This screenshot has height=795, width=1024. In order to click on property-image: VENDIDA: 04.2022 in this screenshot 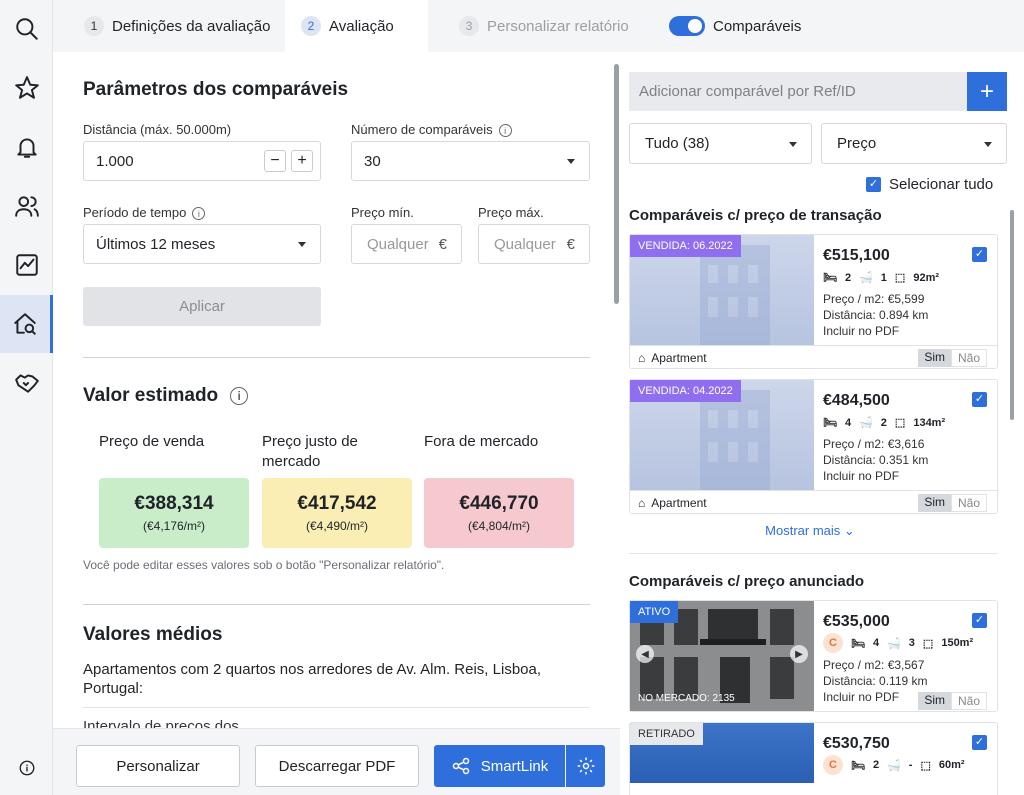, I will do `click(722, 435)`.